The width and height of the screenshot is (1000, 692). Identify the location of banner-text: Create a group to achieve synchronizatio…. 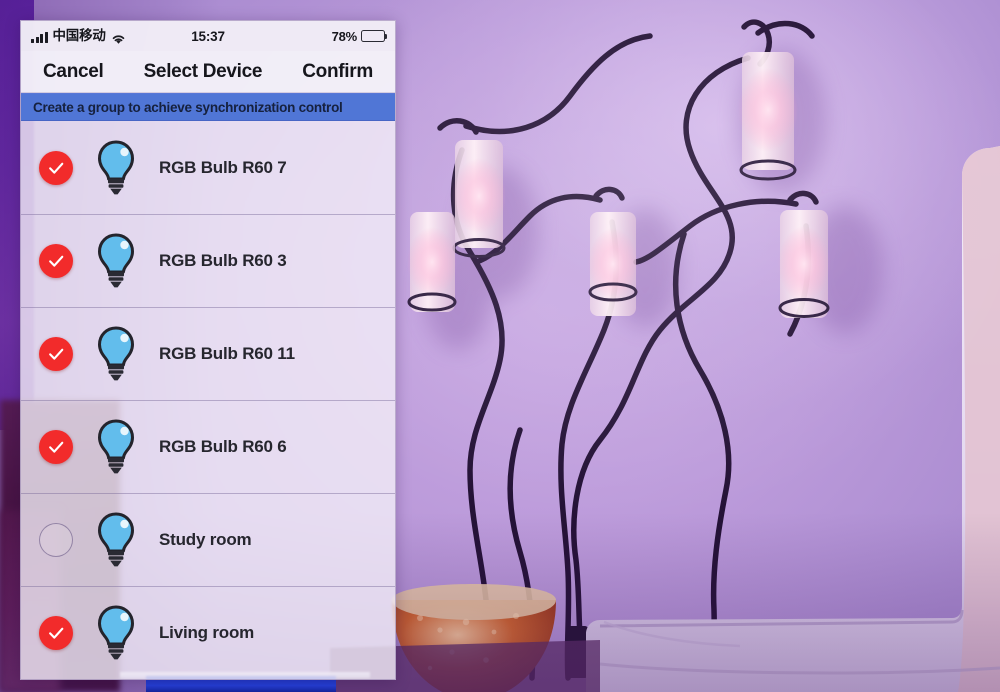
(188, 107).